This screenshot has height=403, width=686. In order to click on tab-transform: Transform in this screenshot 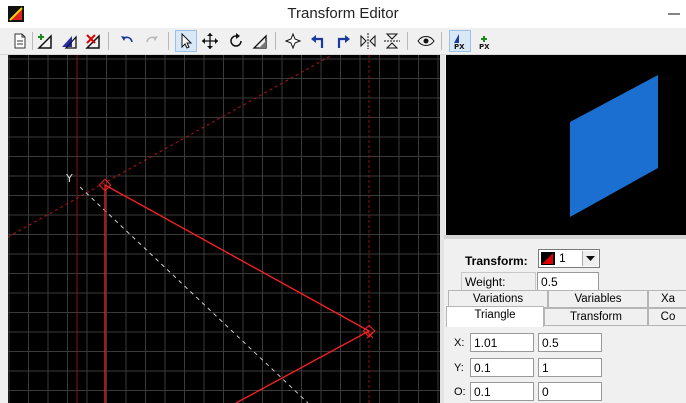, I will do `click(596, 317)`.